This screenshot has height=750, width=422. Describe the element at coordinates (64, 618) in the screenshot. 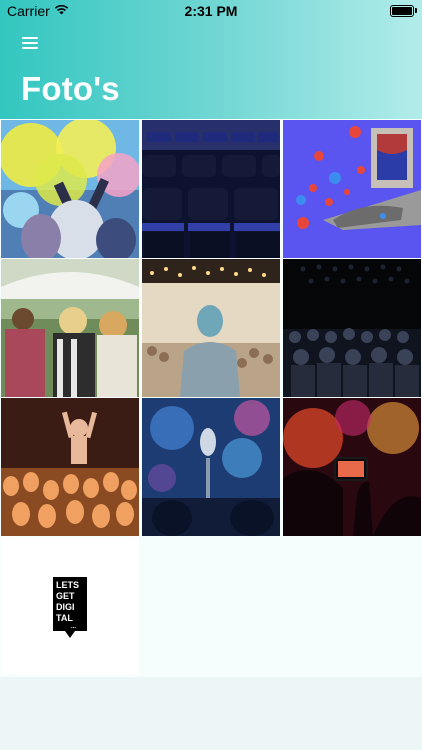

I see `logo-line-4: TAL` at that location.